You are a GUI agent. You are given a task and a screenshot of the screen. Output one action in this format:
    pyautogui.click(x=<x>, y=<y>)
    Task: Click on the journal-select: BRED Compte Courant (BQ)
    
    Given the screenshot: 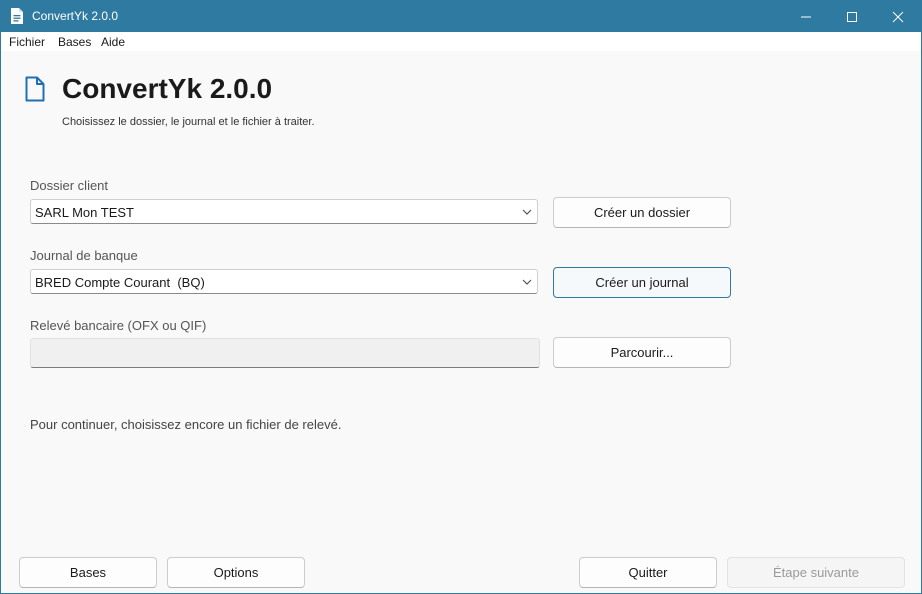 What is the action you would take?
    pyautogui.click(x=284, y=281)
    